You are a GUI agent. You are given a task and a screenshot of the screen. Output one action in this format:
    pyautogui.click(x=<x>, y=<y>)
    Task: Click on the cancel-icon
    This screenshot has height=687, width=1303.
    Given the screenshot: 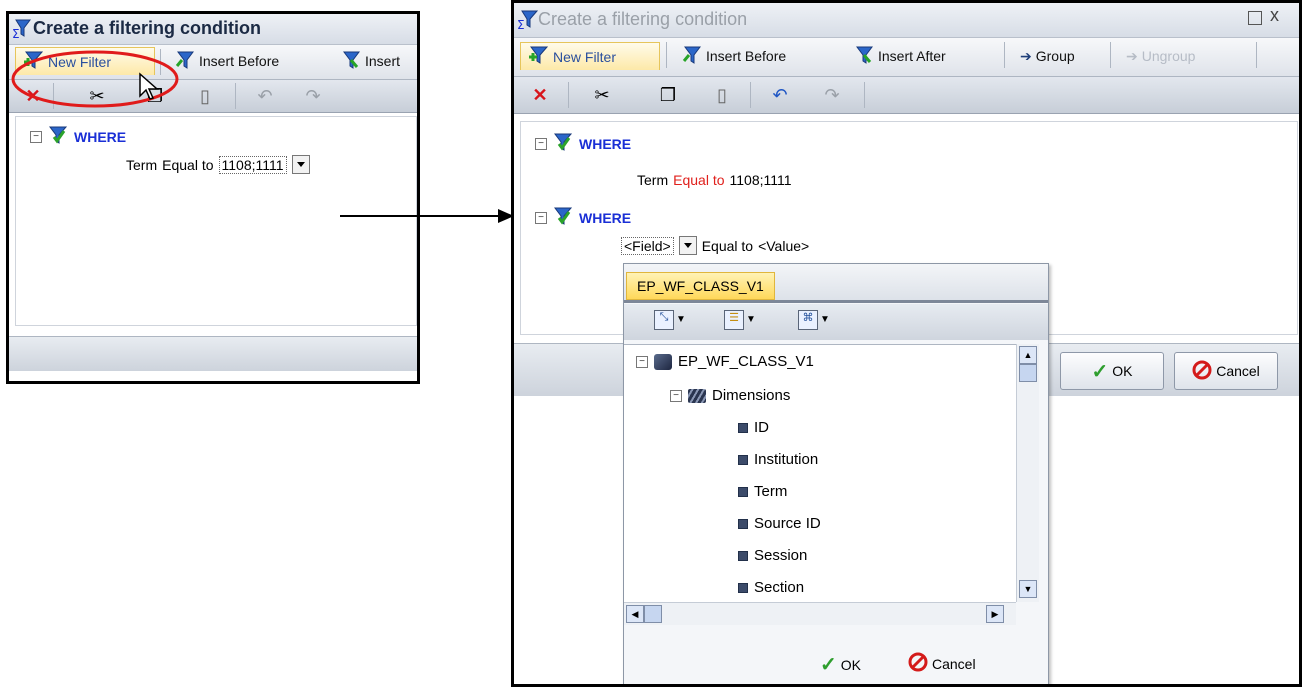 What is the action you would take?
    pyautogui.click(x=1202, y=371)
    